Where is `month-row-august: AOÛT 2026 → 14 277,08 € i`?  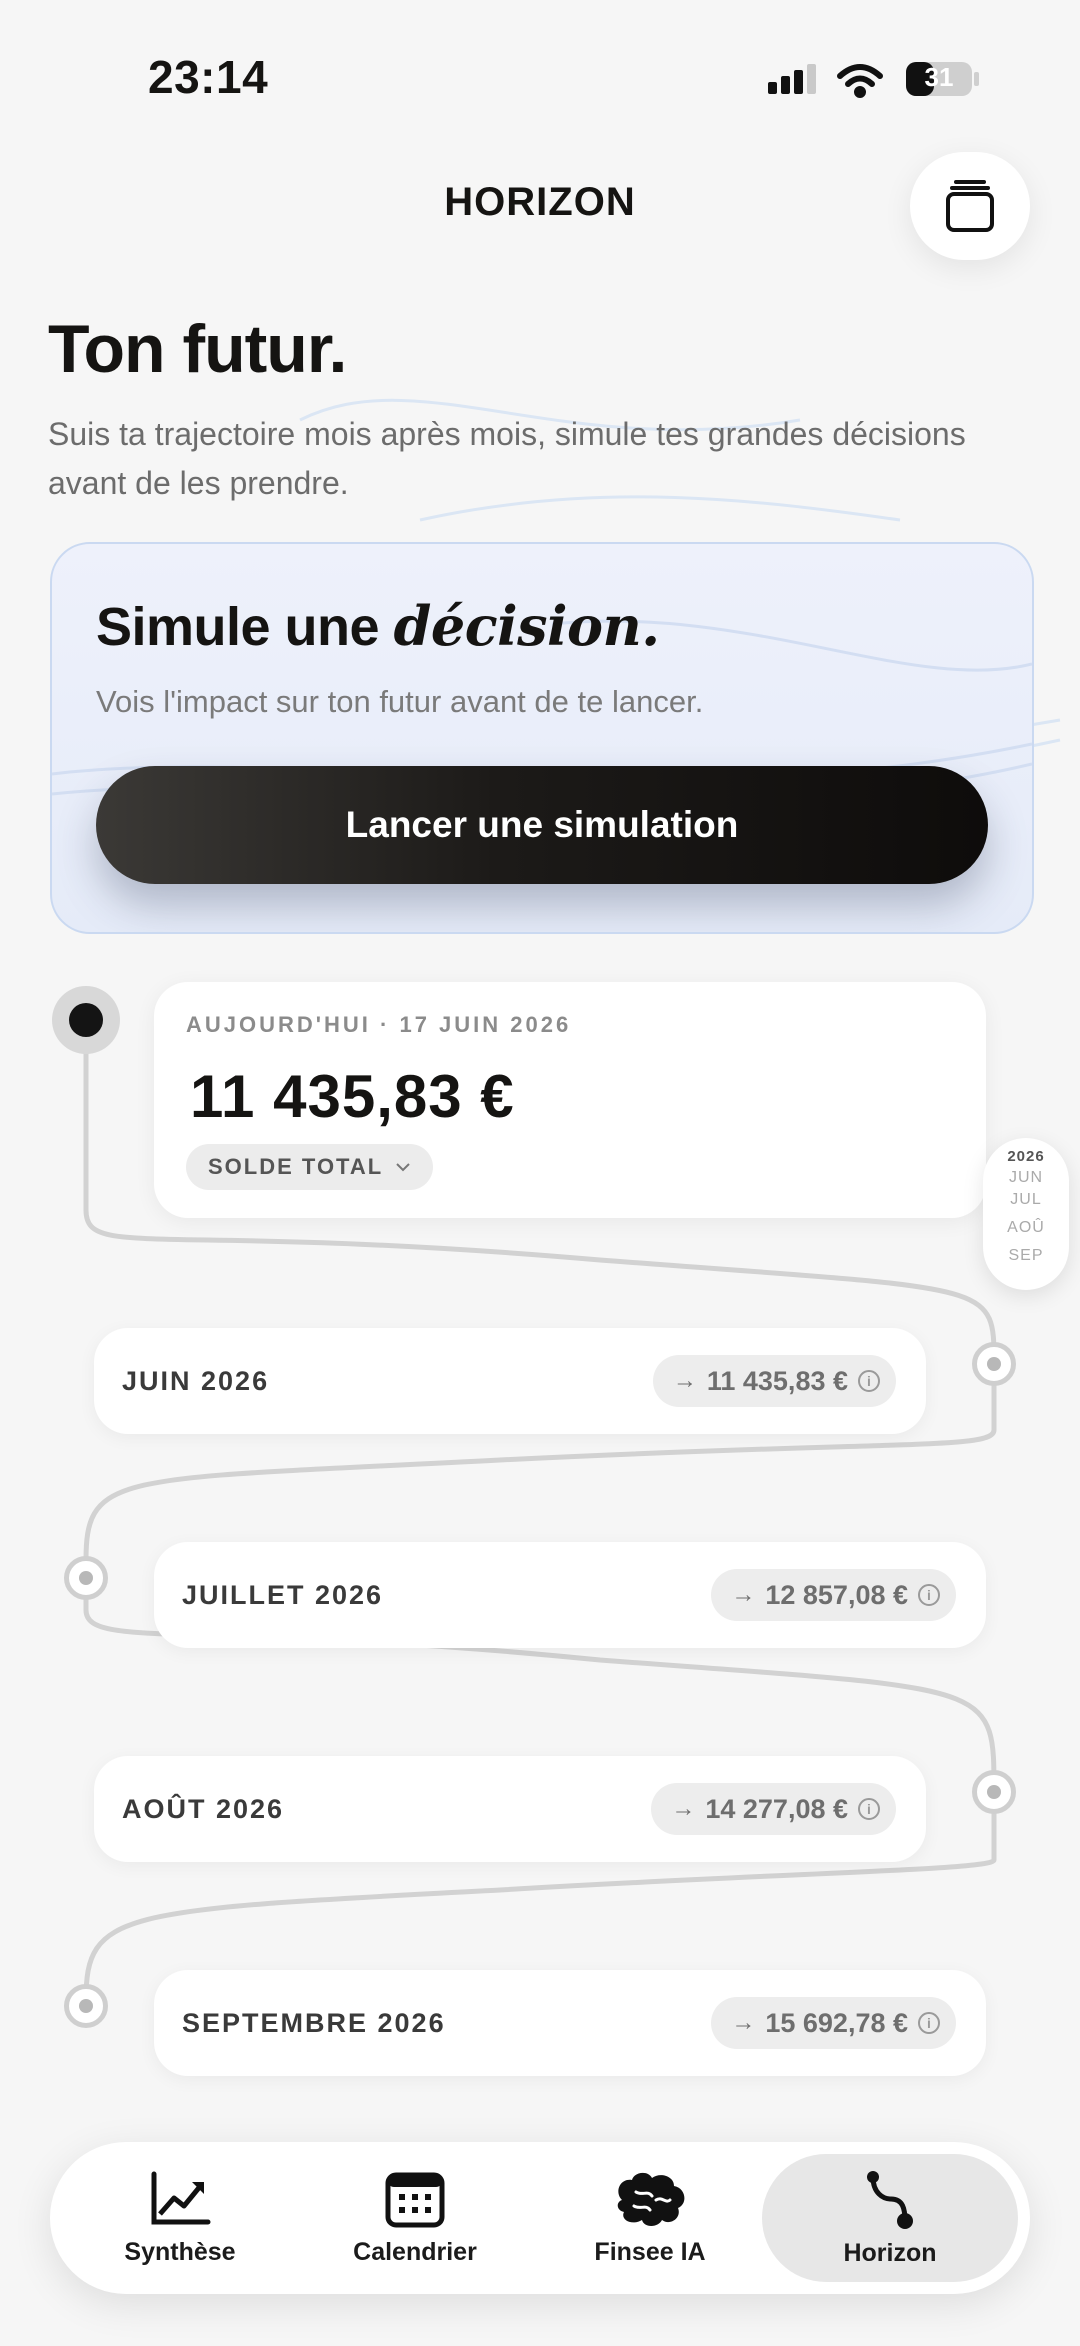
month-row-august: AOÛT 2026 → 14 277,08 € i is located at coordinates (510, 1809).